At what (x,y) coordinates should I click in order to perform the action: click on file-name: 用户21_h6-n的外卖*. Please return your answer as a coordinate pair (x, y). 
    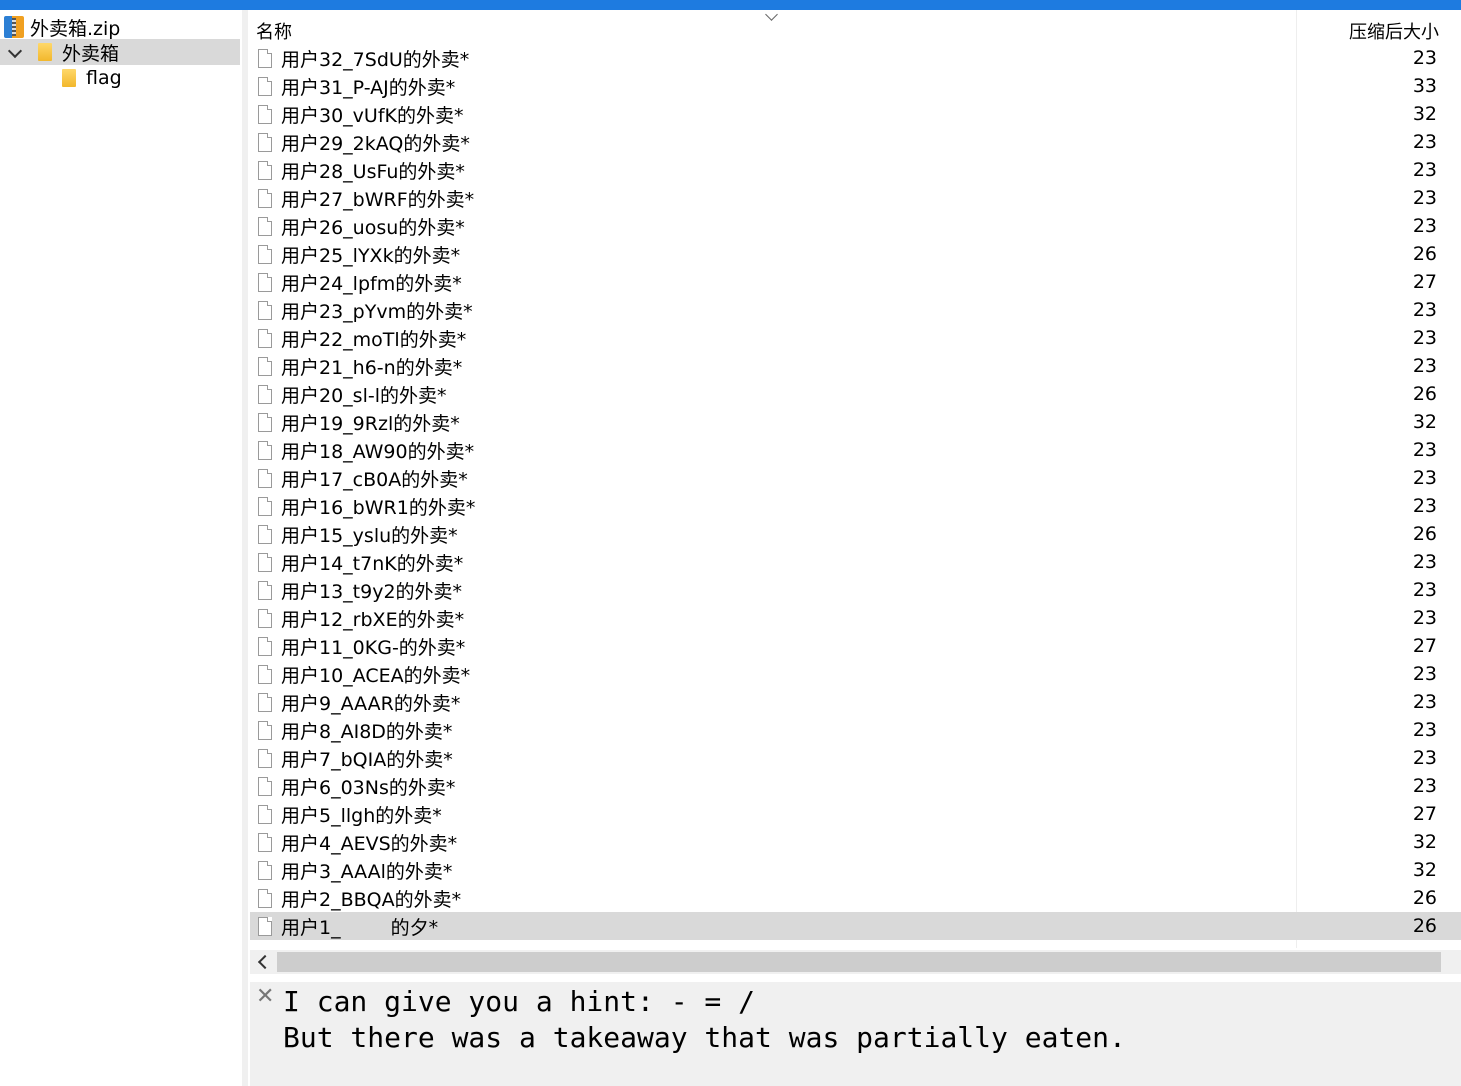
    Looking at the image, I should click on (372, 367).